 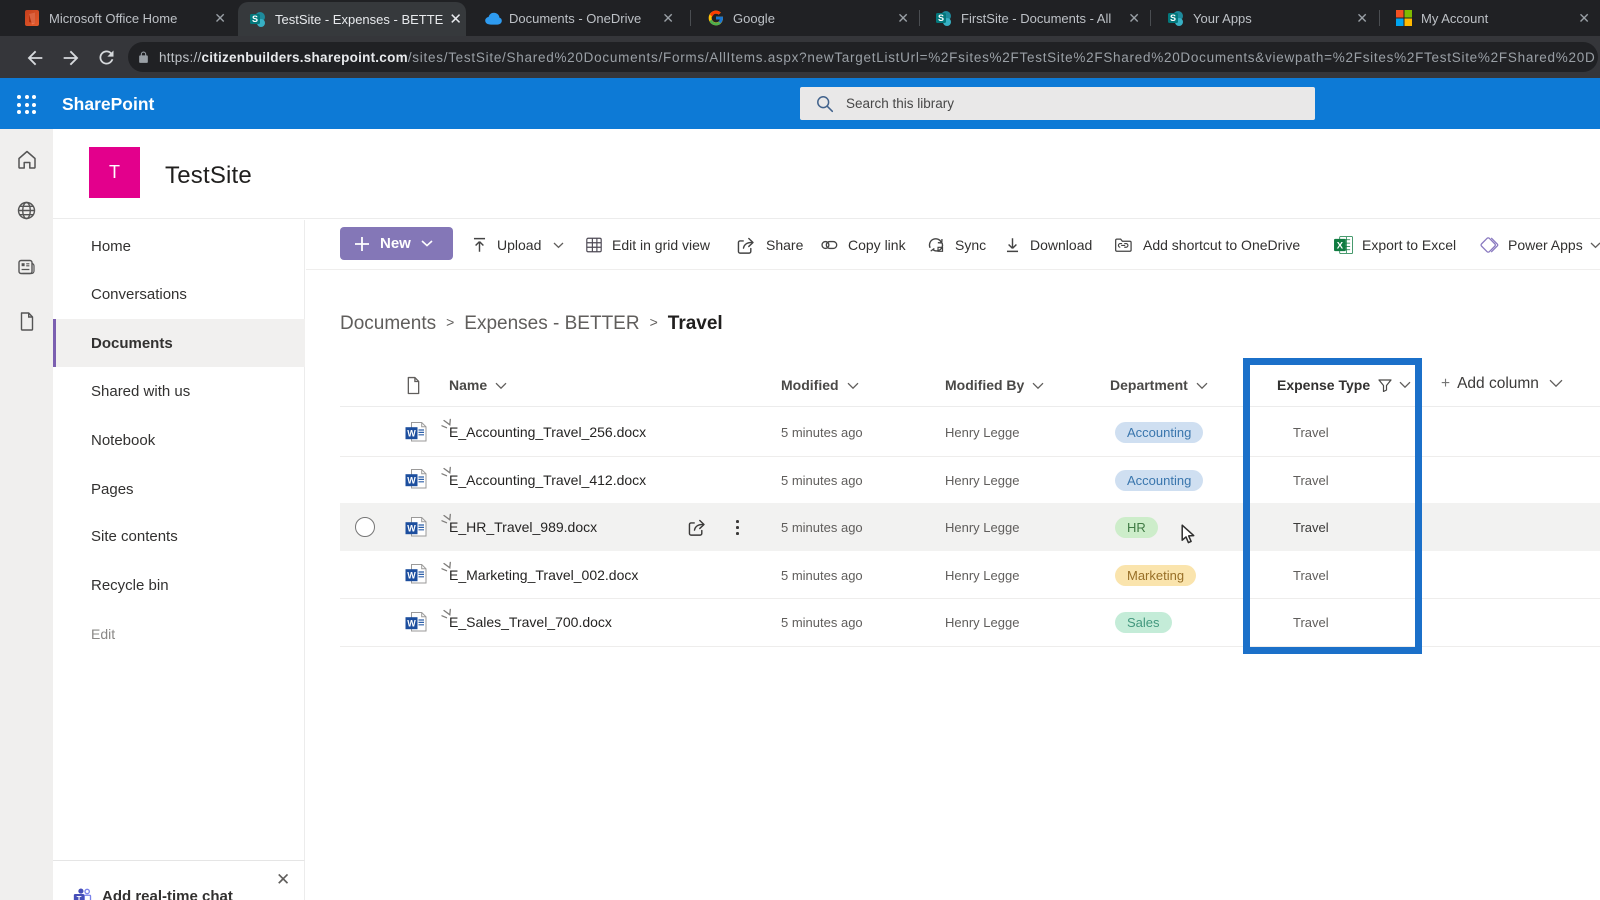 What do you see at coordinates (1340, 245) in the screenshot?
I see `svg-text: X` at bounding box center [1340, 245].